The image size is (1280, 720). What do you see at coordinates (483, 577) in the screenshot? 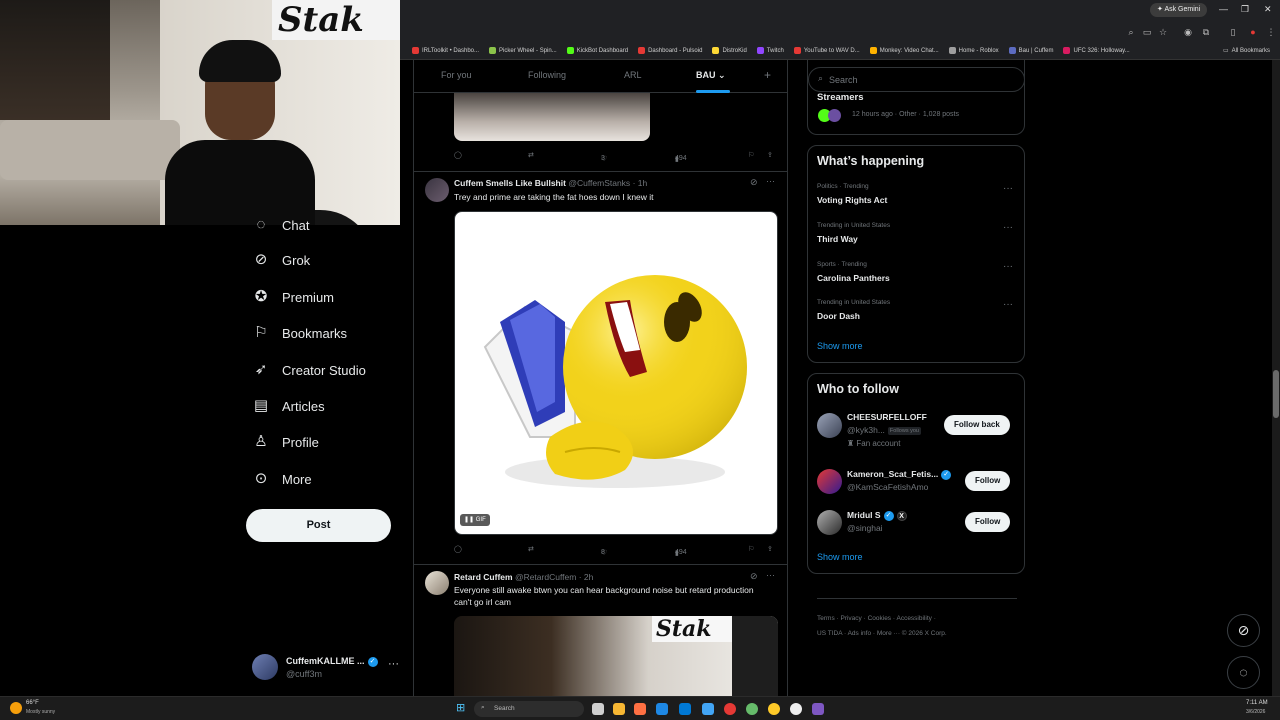
I see `tweet-author-name: Retard Cuffem` at bounding box center [483, 577].